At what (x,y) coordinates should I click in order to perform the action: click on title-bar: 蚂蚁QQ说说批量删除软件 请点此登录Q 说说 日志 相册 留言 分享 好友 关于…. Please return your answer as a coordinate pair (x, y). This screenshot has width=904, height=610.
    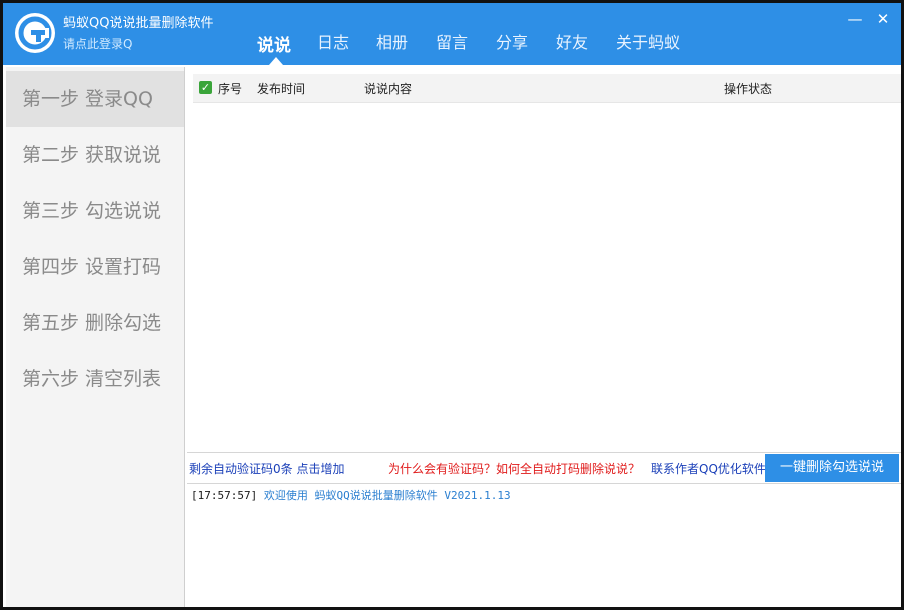
    Looking at the image, I should click on (452, 34).